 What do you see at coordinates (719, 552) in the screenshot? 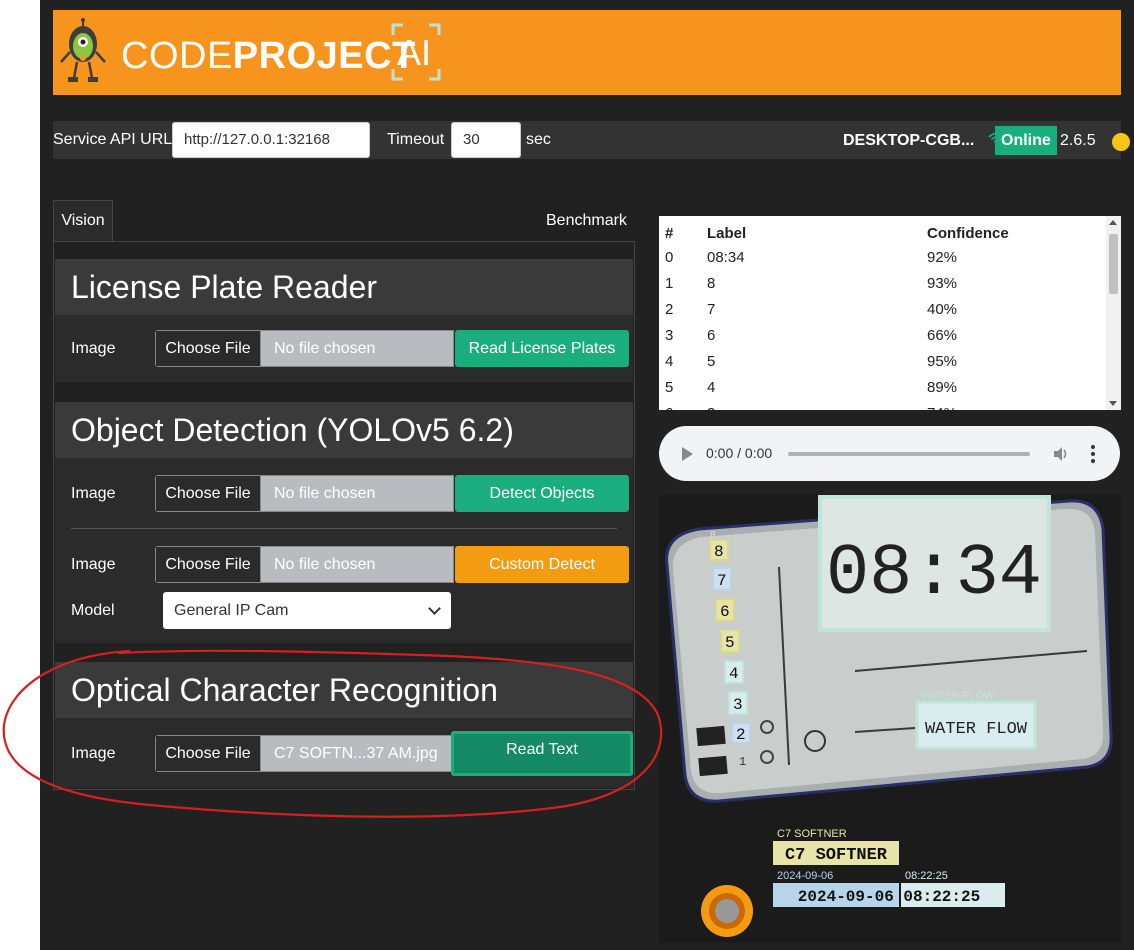
I see `strip-digit-8: 8` at bounding box center [719, 552].